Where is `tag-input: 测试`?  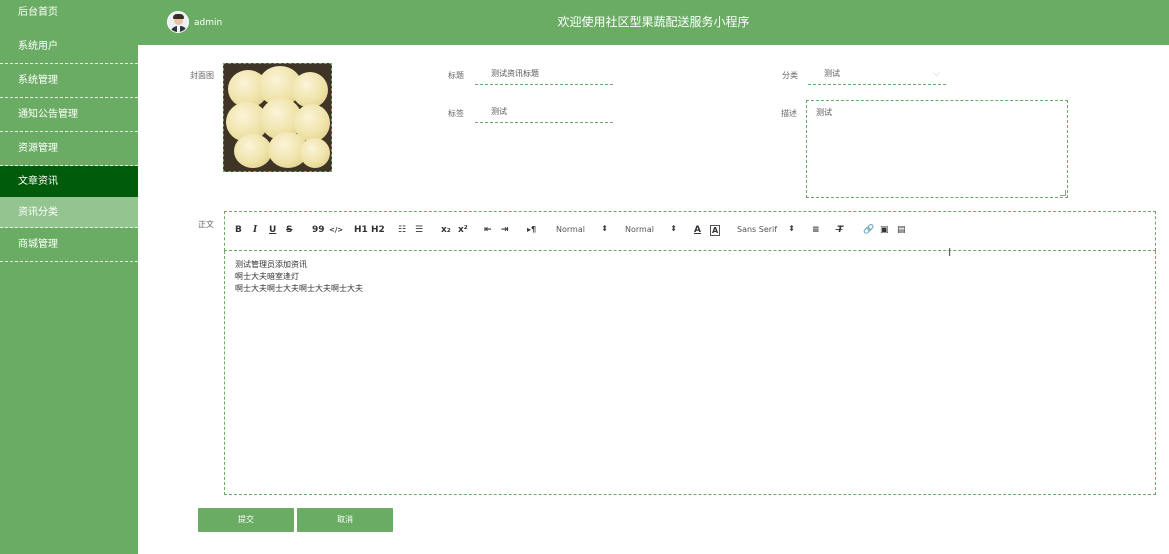
tag-input: 测试 is located at coordinates (544, 112).